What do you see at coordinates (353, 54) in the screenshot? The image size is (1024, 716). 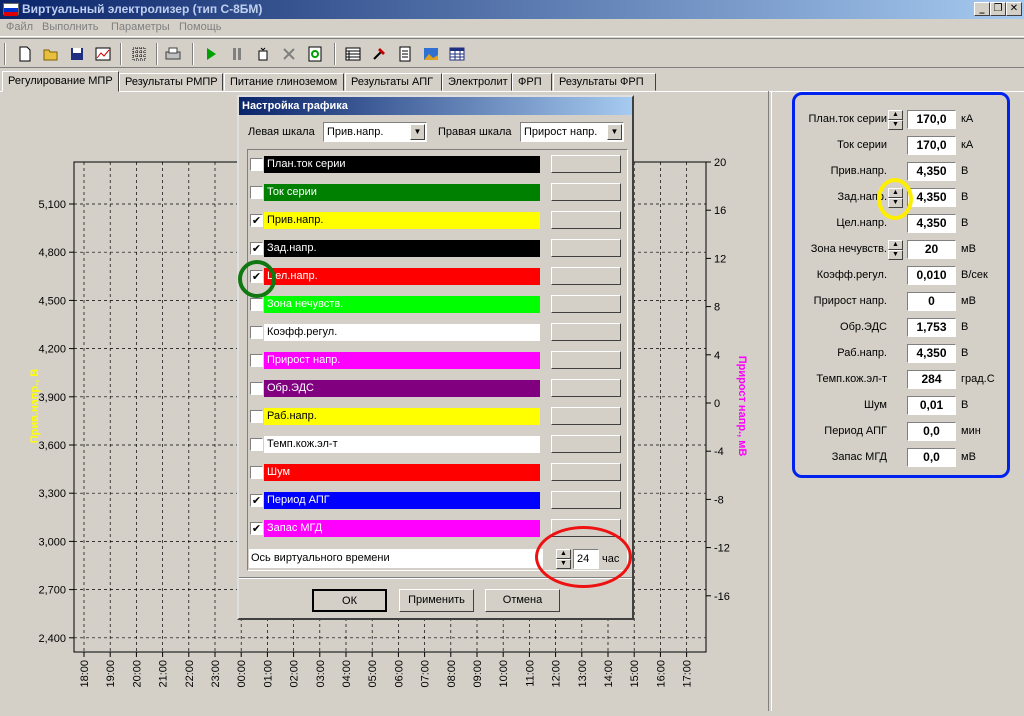 I see `table-icon` at bounding box center [353, 54].